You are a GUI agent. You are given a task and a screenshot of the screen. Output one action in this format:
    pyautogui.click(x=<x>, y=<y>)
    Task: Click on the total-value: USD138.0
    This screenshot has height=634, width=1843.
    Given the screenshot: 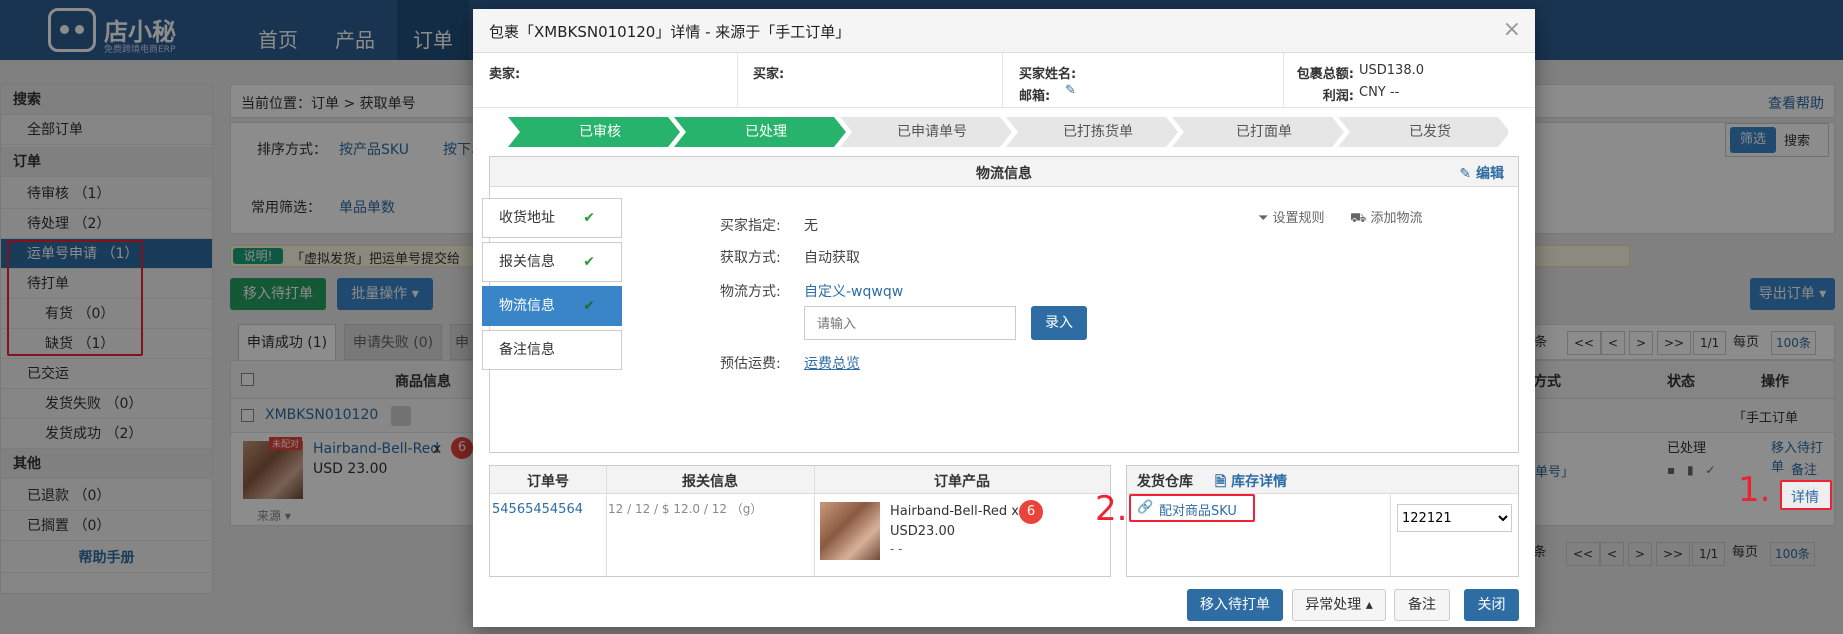 What is the action you would take?
    pyautogui.click(x=1391, y=70)
    